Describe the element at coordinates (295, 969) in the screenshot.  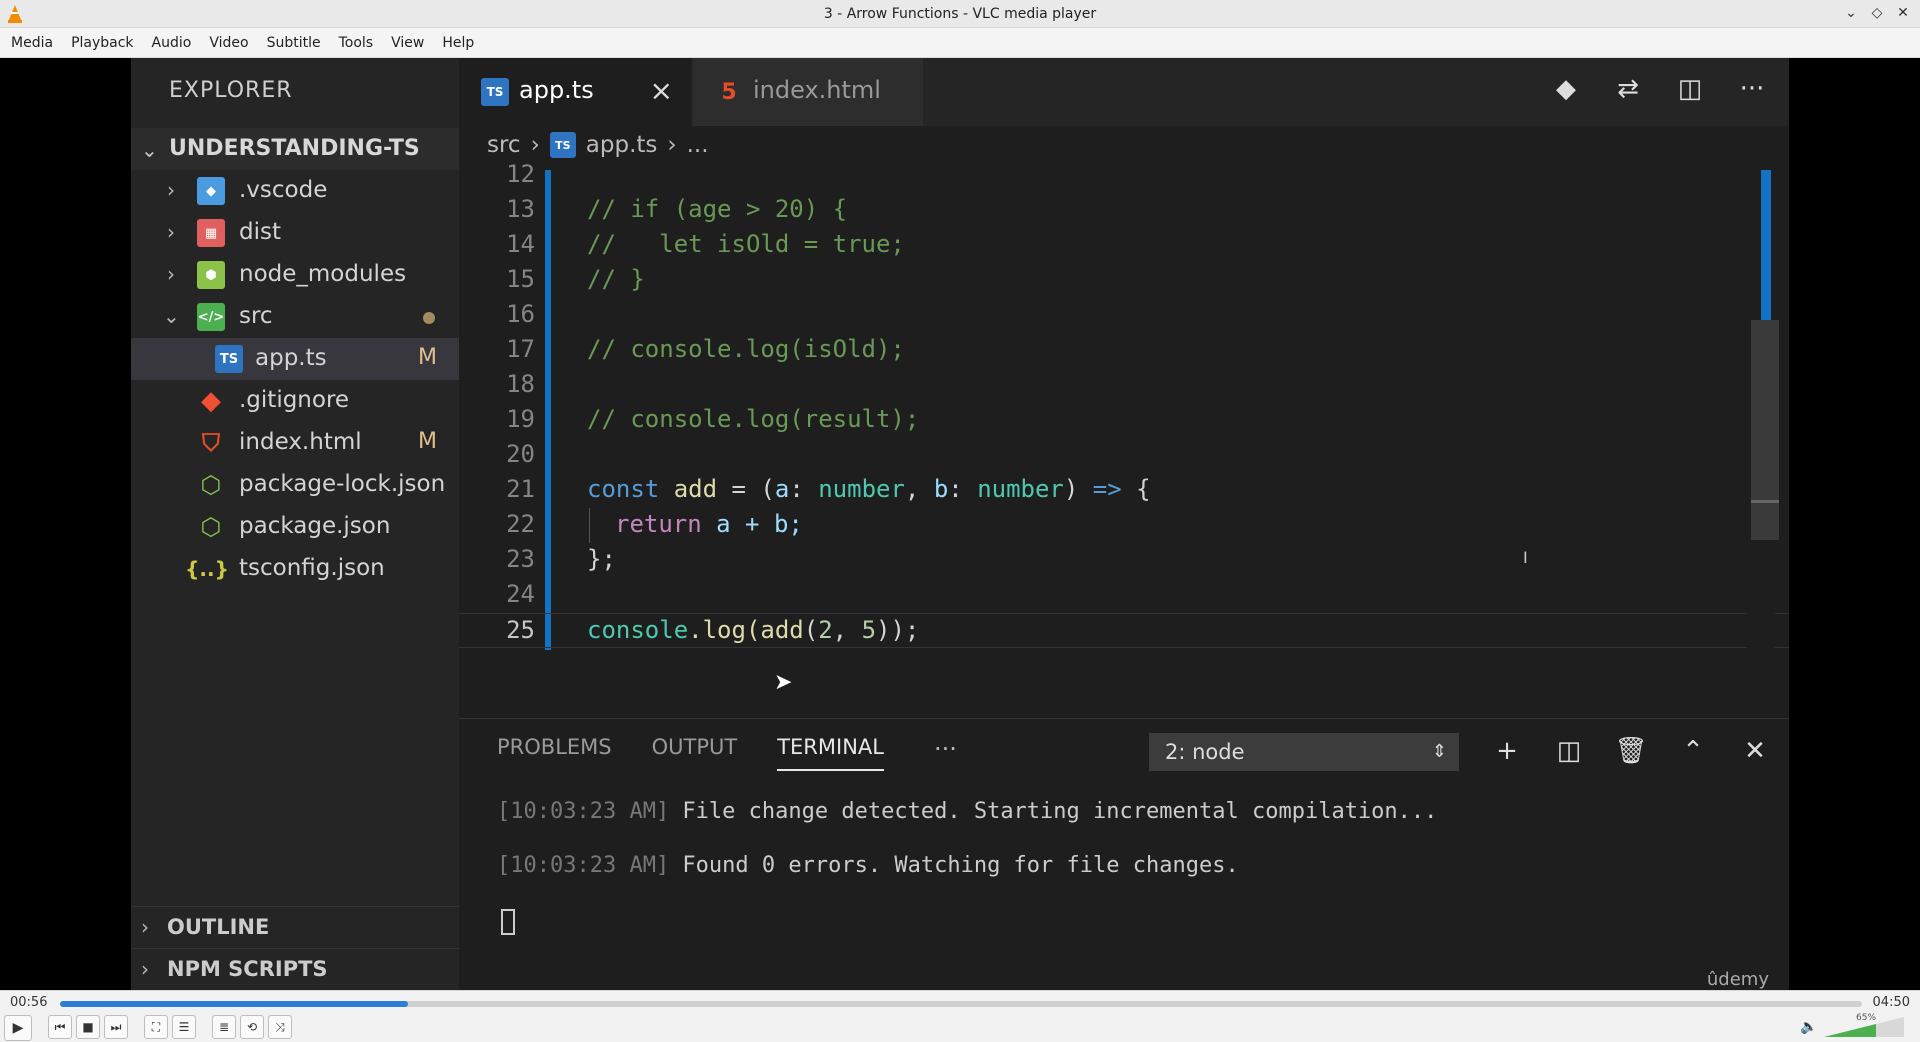
I see `npm-scripts-section: › NPM SCRIPTS` at that location.